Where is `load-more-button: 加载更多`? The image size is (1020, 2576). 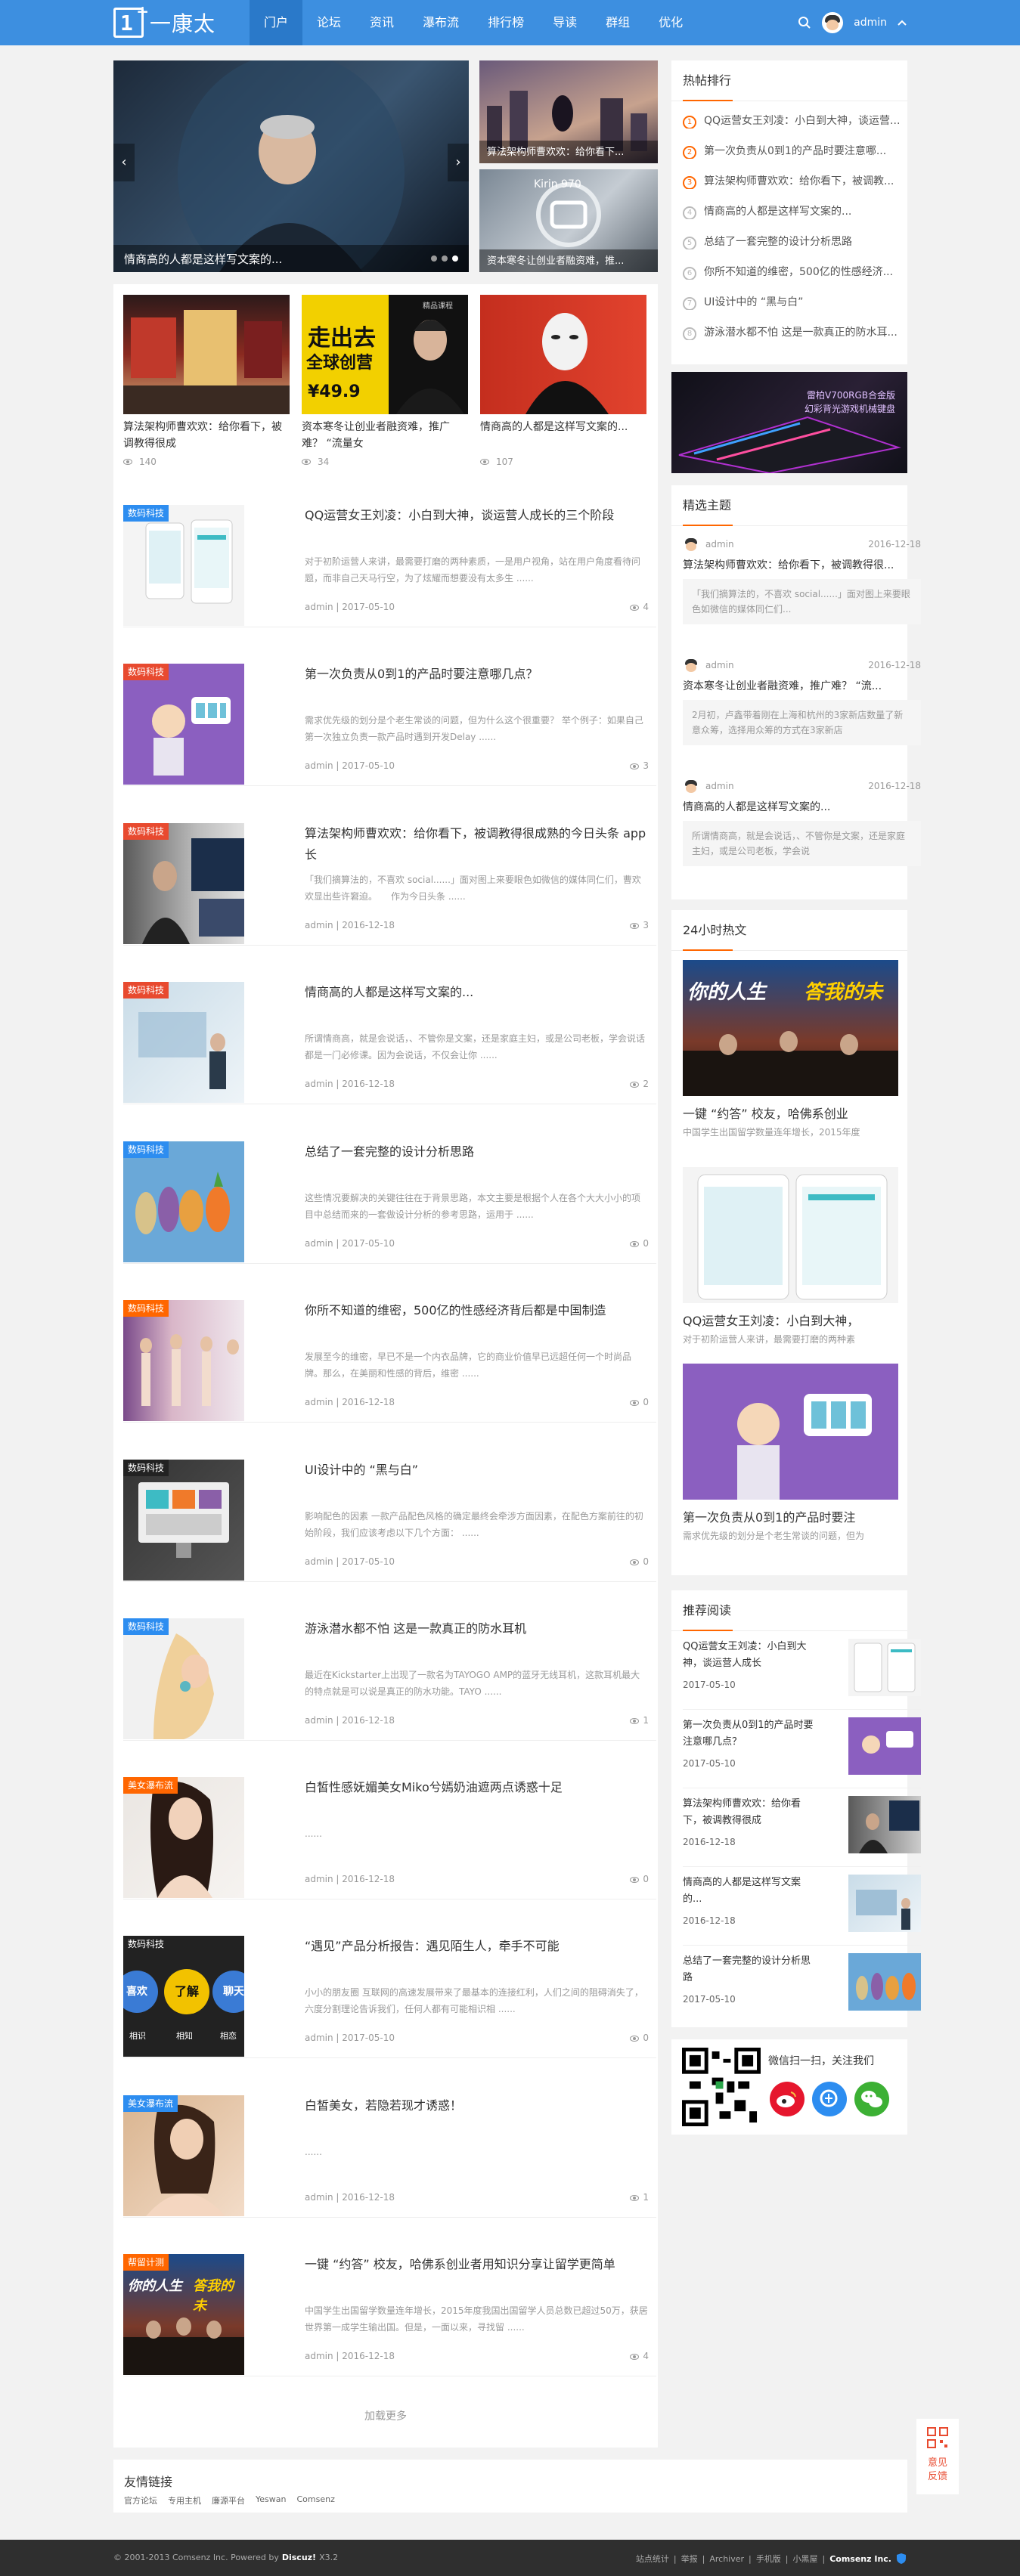
load-more-button: 加载更多 is located at coordinates (385, 2415).